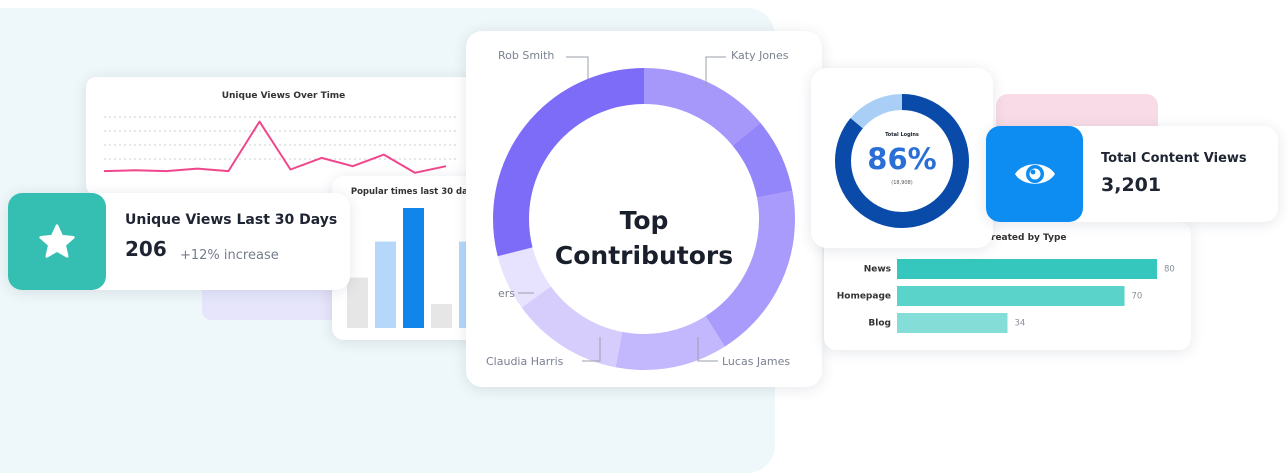 Image resolution: width=1287 pixels, height=473 pixels. I want to click on leader-katy, so click(715, 71).